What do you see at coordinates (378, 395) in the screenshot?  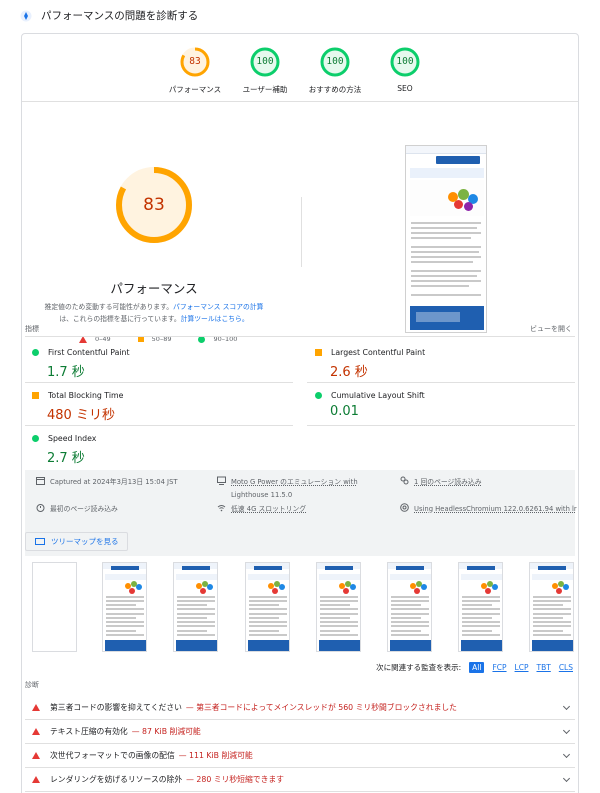 I see `metric-cls-label: Cumulative Layout Shift` at bounding box center [378, 395].